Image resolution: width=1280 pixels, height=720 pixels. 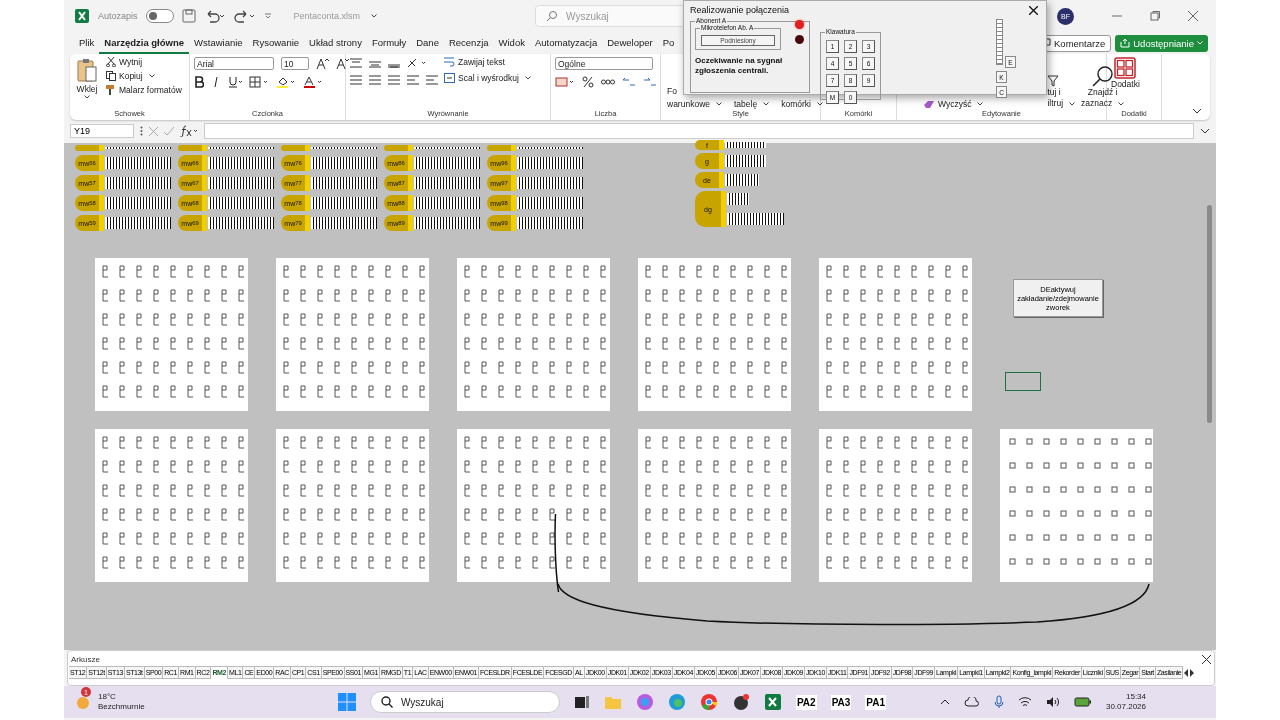 I want to click on scissors-icon, so click(x=111, y=62).